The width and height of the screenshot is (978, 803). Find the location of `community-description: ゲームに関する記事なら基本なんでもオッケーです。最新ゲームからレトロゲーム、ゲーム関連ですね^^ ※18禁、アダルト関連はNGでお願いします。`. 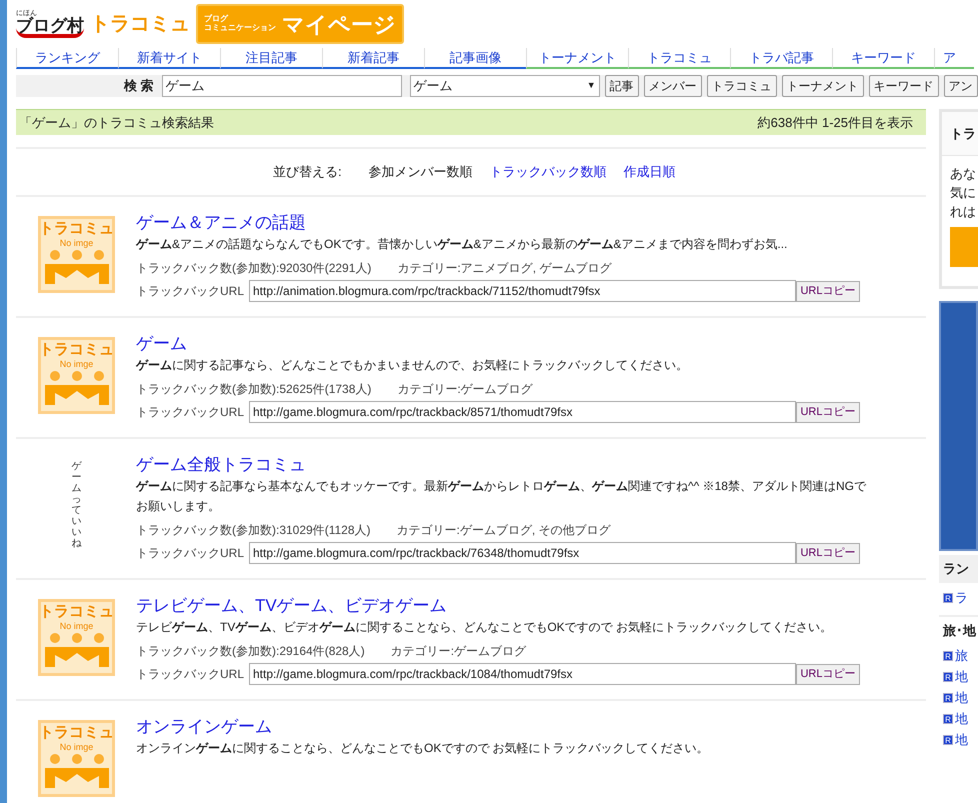

community-description: ゲームに関する記事なら基本なんでもオッケーです。最新ゲームからレトロゲーム、ゲーム関連ですね^^ ※18禁、アダルト関連はNGでお願いします。 is located at coordinates (502, 496).